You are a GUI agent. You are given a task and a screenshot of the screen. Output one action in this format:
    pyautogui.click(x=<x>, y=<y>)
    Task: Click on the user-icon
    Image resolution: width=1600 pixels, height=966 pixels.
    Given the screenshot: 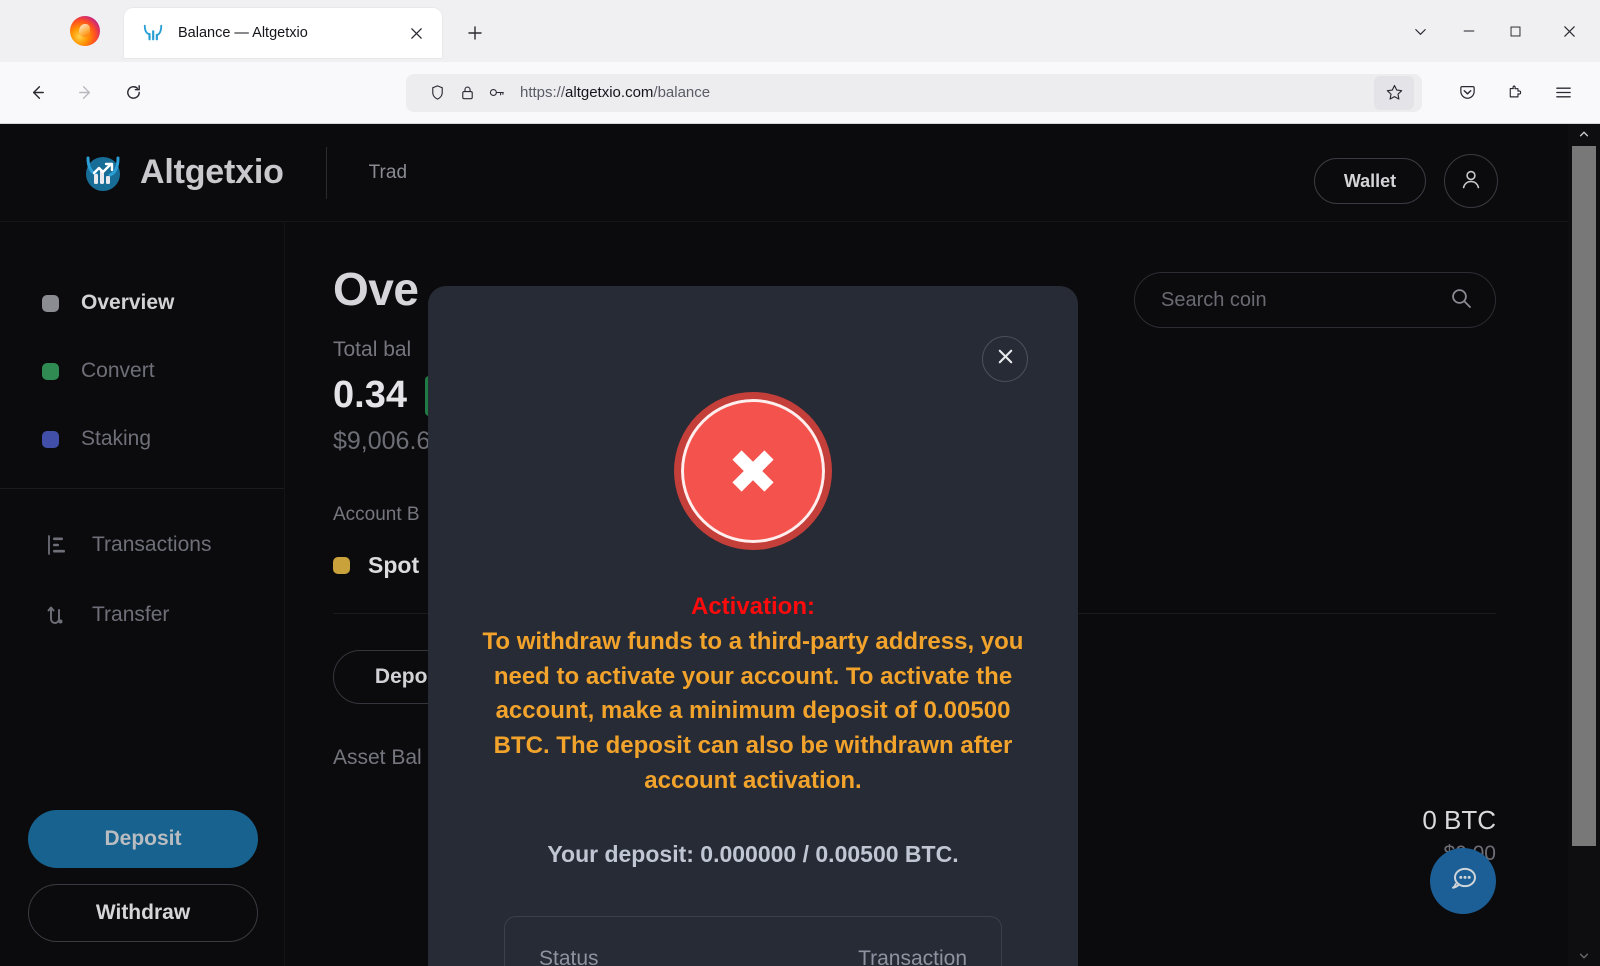 What is the action you would take?
    pyautogui.click(x=1471, y=181)
    